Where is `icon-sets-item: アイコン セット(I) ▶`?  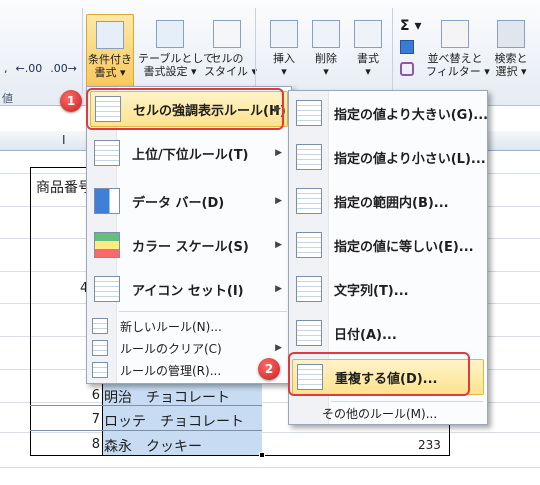 icon-sets-item: アイコン セット(I) ▶ is located at coordinates (189, 289).